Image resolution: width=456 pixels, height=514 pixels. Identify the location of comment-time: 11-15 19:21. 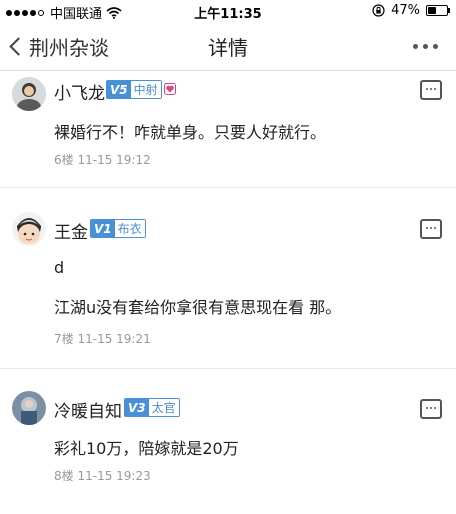
(114, 339).